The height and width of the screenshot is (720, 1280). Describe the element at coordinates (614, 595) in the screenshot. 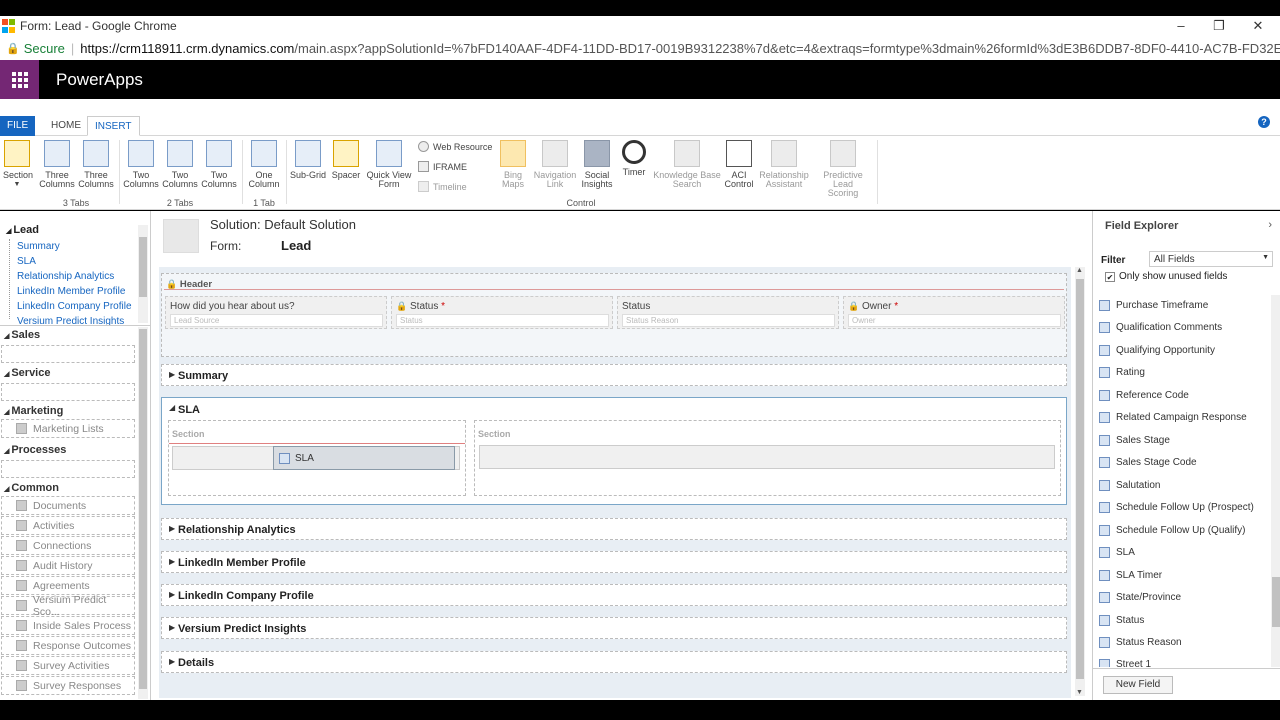

I see `tab-linkedin-company: ▶ LinkedIn Company Profile` at that location.